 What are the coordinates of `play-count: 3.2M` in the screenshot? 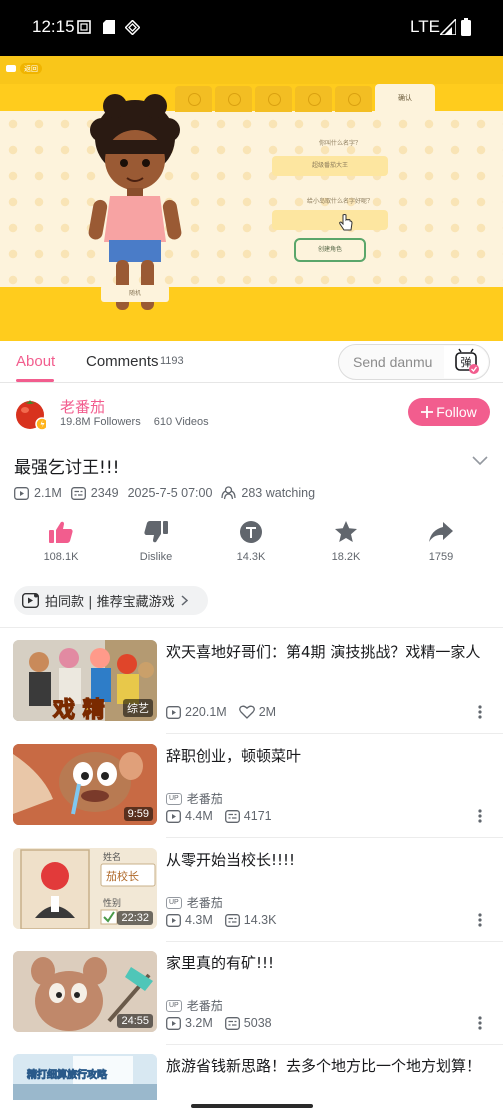 It's located at (199, 1023).